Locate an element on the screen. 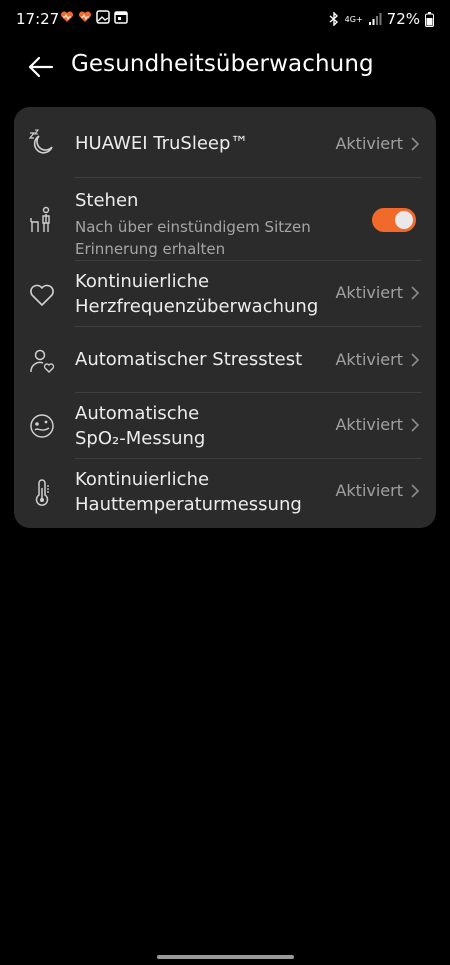 This screenshot has width=450, height=965. gallery-icon is located at coordinates (103, 17).